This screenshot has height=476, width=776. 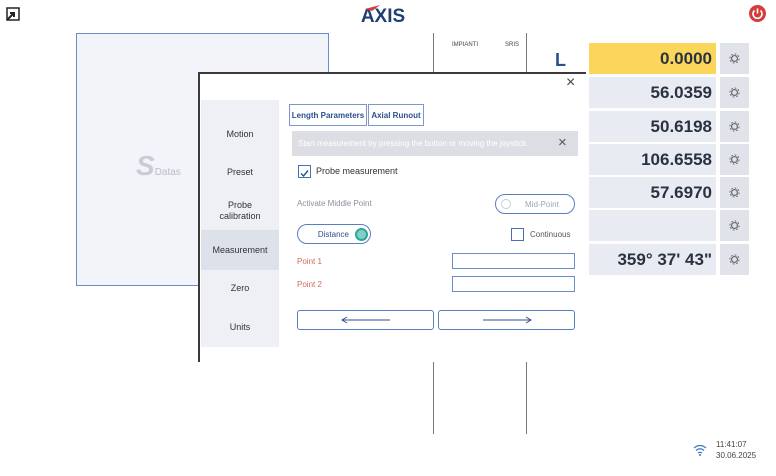 I want to click on point-2-field, so click(x=513, y=284).